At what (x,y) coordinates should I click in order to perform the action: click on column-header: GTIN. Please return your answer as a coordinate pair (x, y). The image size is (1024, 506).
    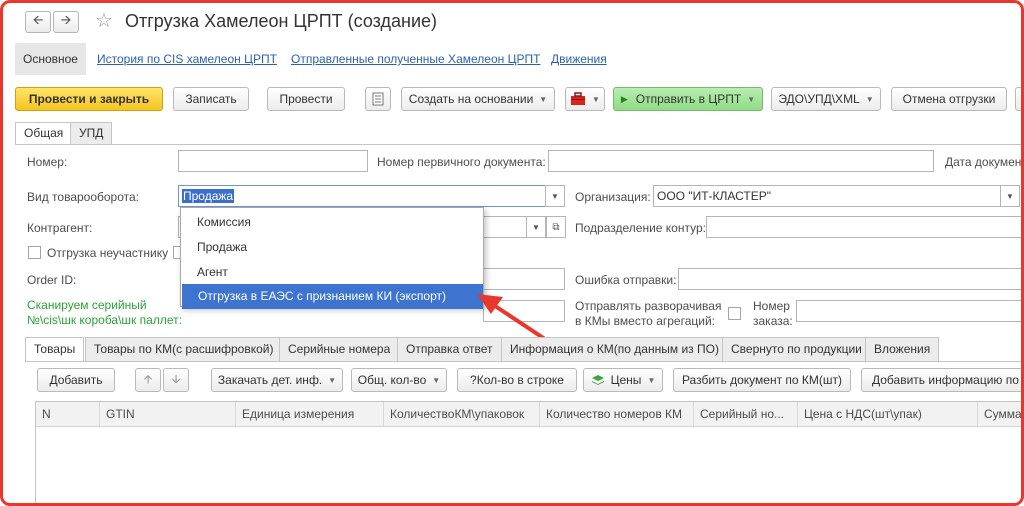
    Looking at the image, I should click on (168, 414).